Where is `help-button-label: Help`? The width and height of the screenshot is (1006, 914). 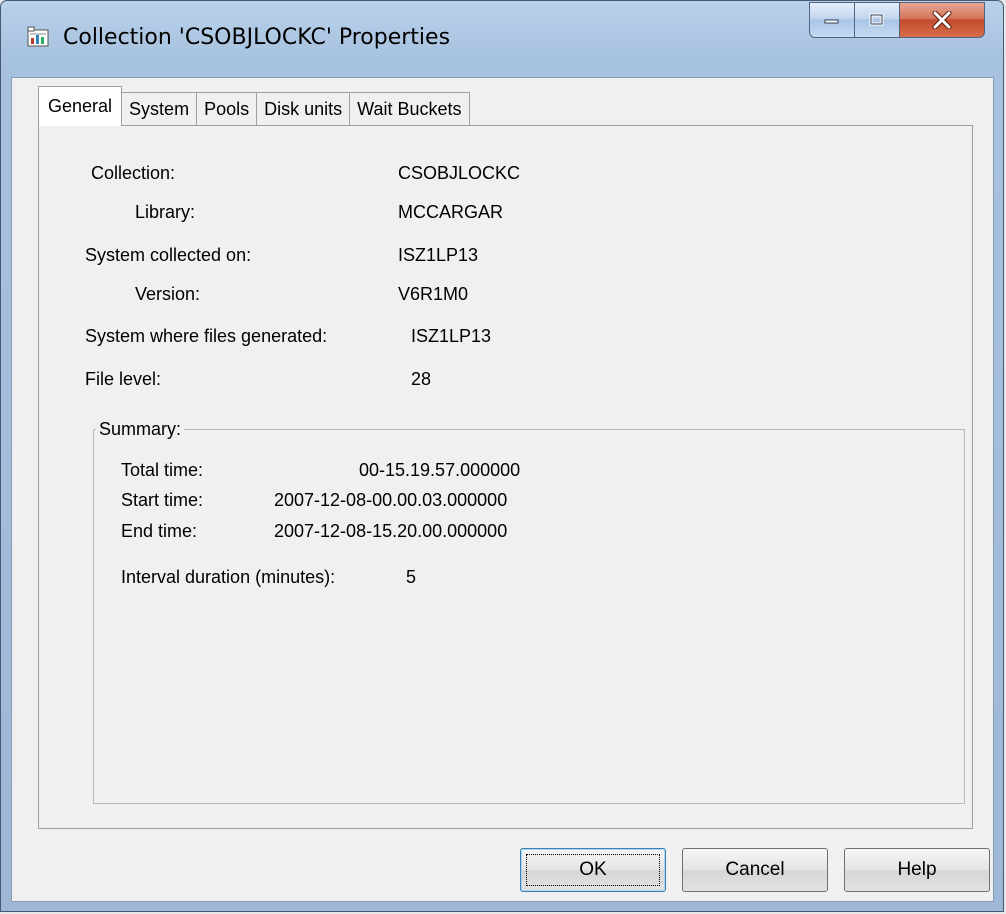
help-button-label: Help is located at coordinates (917, 869).